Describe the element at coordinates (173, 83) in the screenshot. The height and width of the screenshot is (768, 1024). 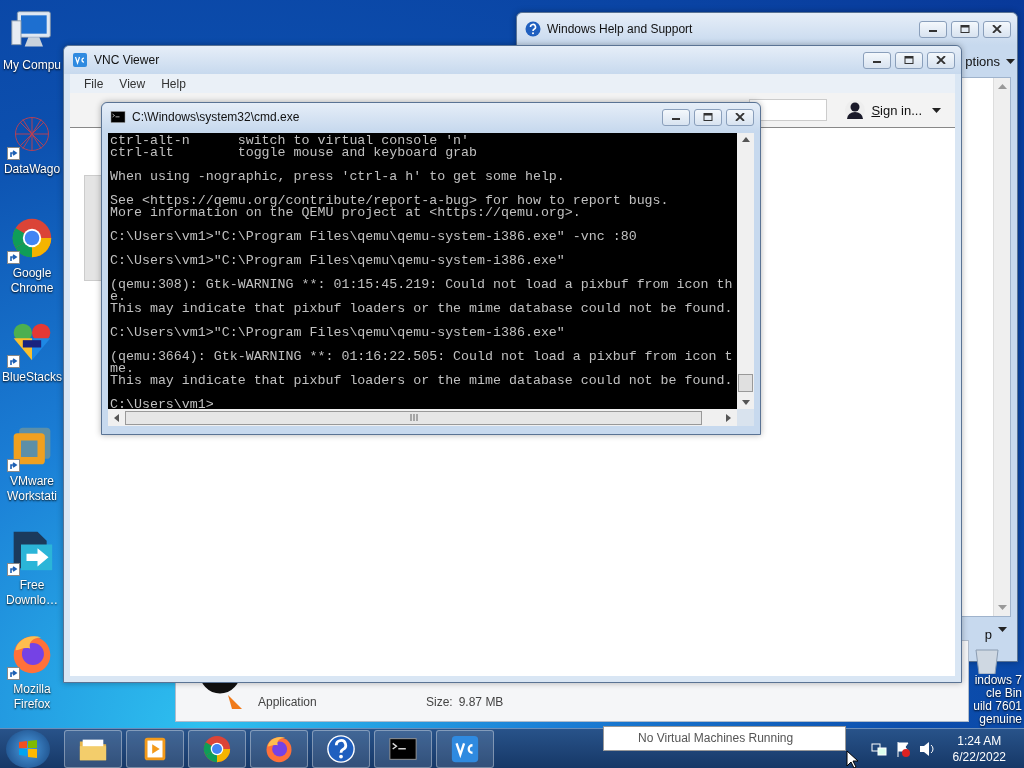
I see `menu-item: Help` at that location.